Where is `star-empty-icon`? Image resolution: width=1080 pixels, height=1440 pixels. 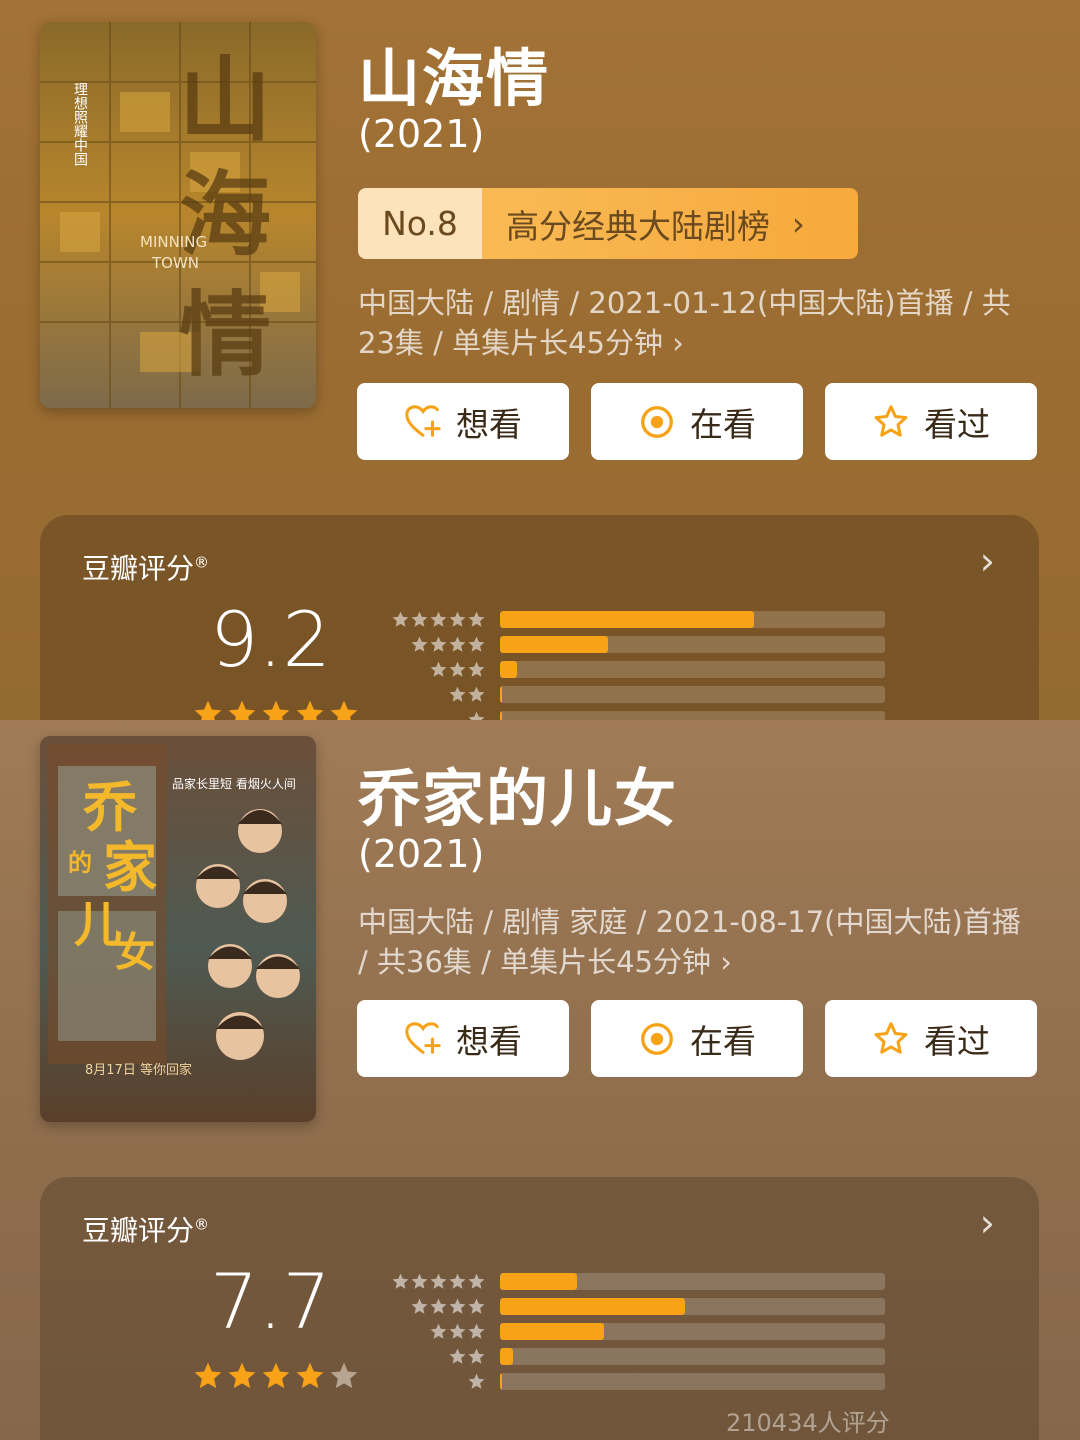 star-empty-icon is located at coordinates (344, 1375).